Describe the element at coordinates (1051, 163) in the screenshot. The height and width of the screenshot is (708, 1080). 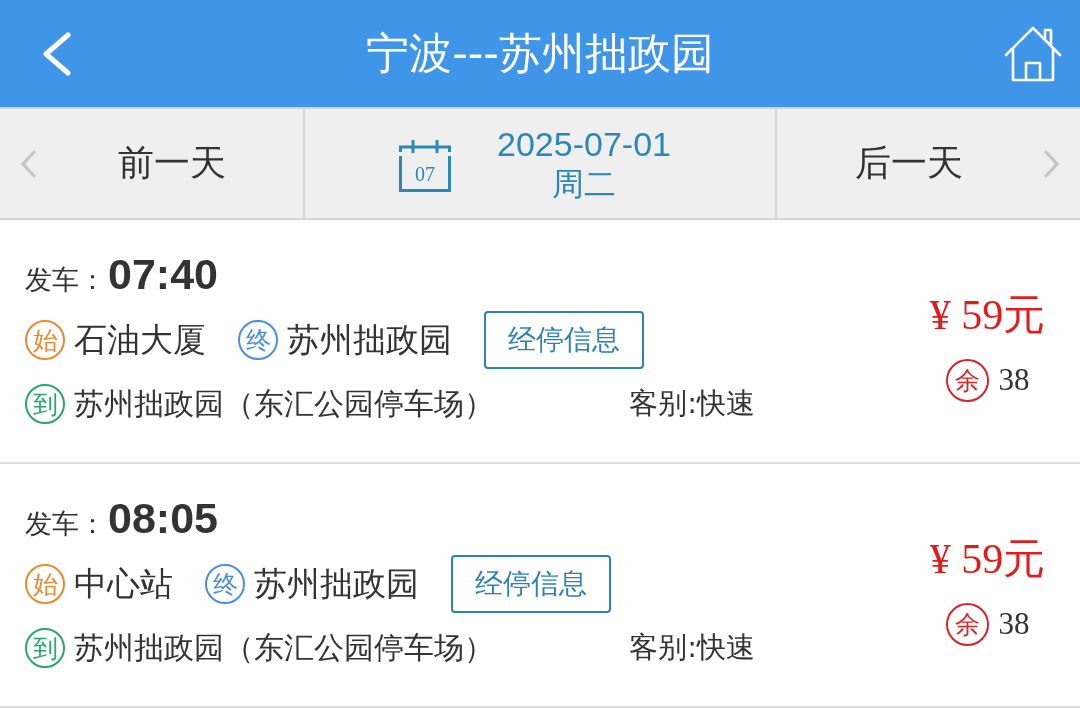
I see `chevron-right-icon` at that location.